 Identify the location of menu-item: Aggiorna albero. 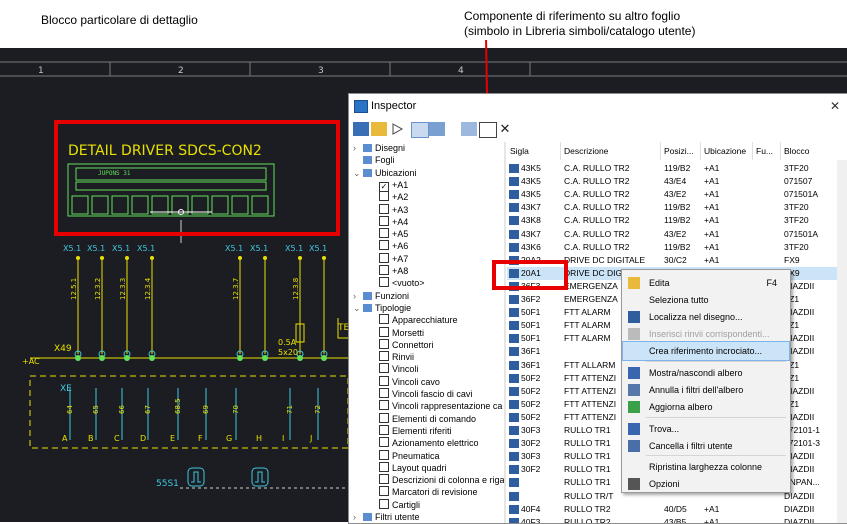
(706, 407).